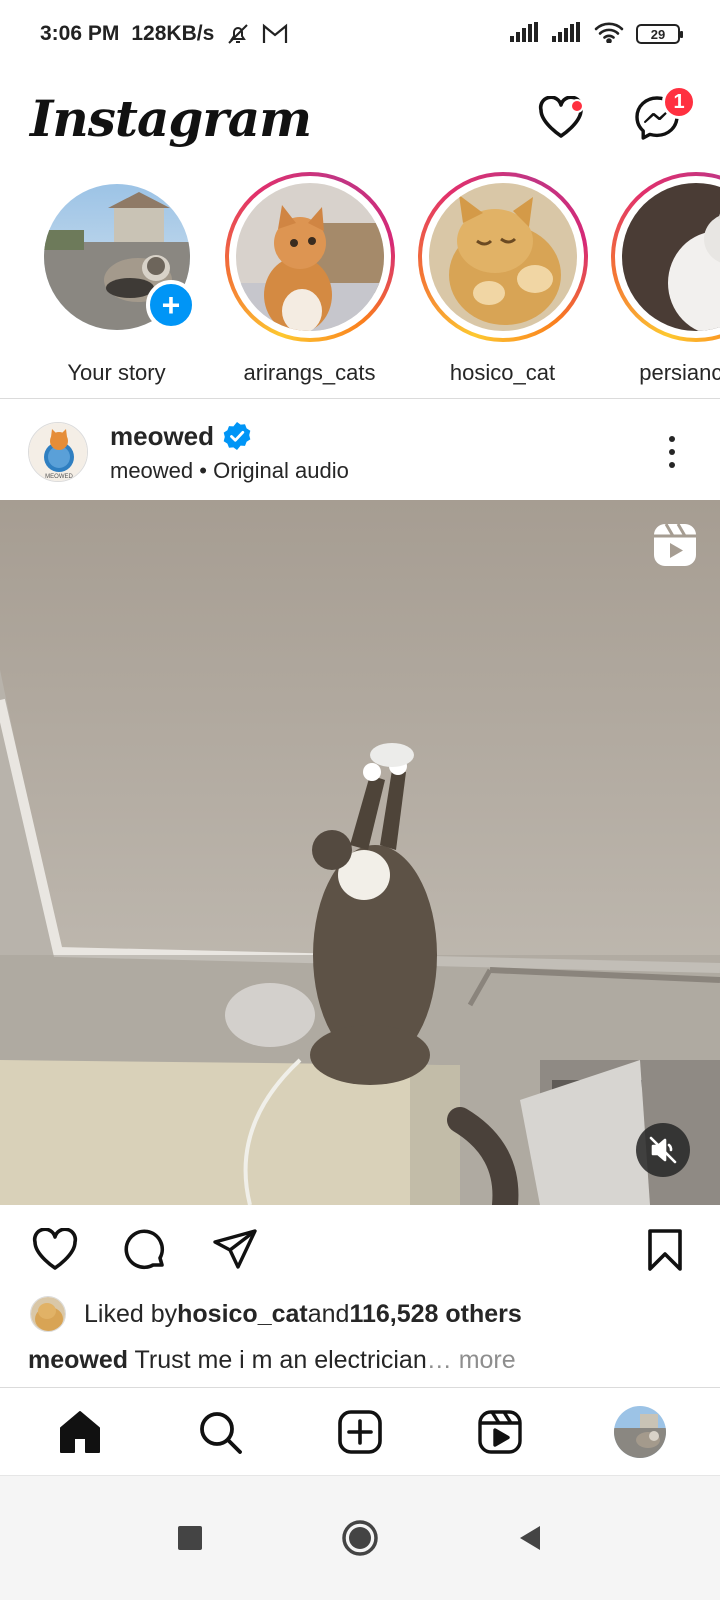 This screenshot has height=1600, width=720. What do you see at coordinates (238, 34) in the screenshot?
I see `bell-off-icon` at bounding box center [238, 34].